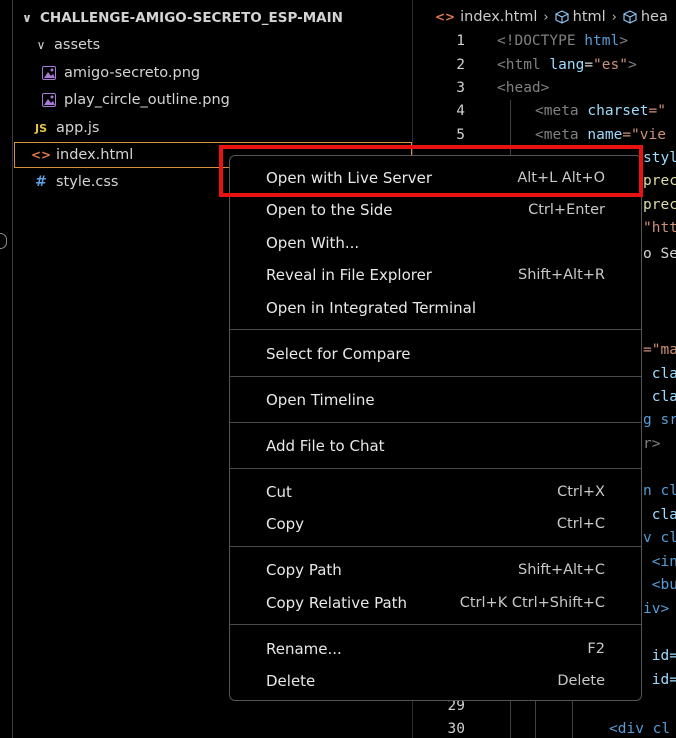  What do you see at coordinates (349, 178) in the screenshot?
I see `menu-item-label: Open with Live Server` at bounding box center [349, 178].